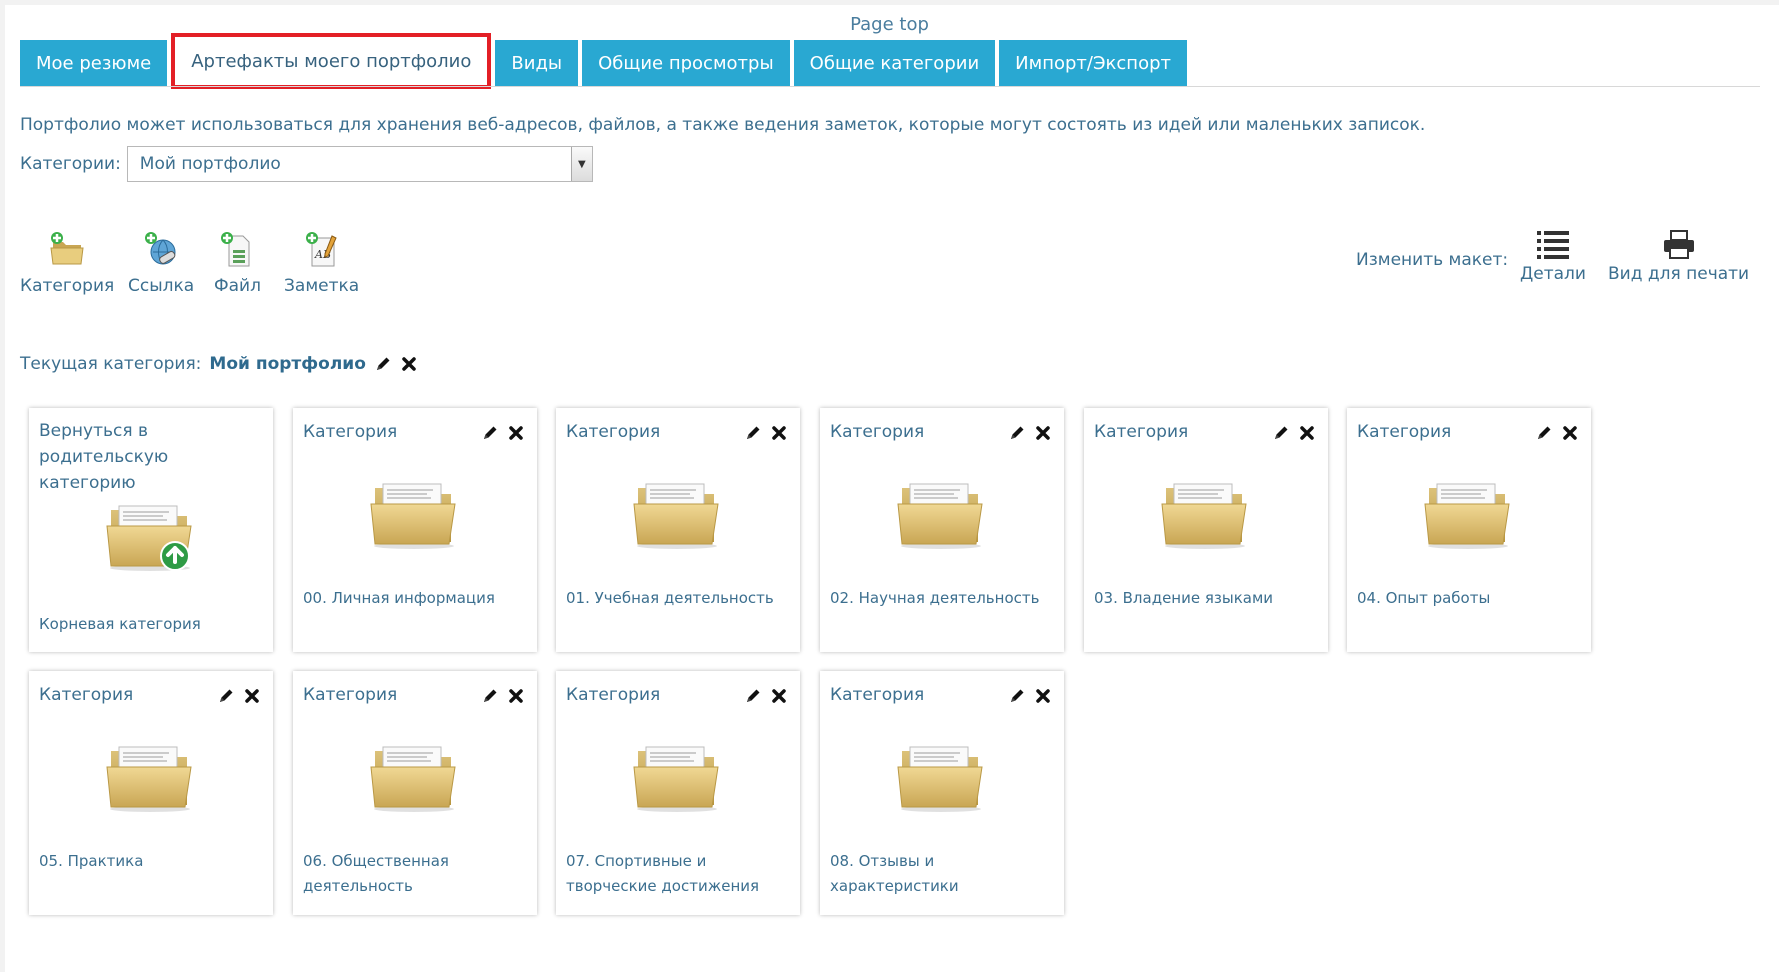 The height and width of the screenshot is (972, 1779). What do you see at coordinates (160, 248) in the screenshot?
I see `add-link-icon` at bounding box center [160, 248].